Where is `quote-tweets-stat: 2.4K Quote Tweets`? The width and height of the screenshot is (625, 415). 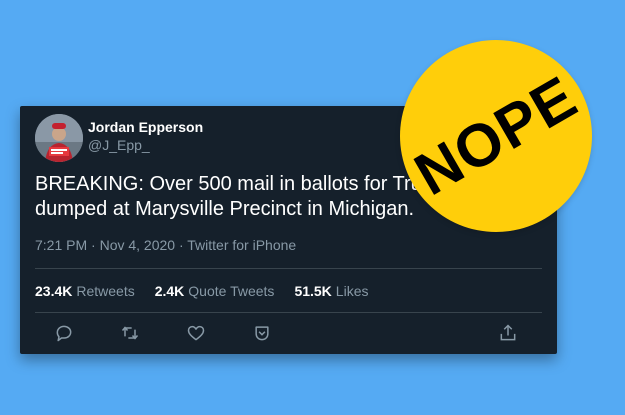 quote-tweets-stat: 2.4K Quote Tweets is located at coordinates (215, 291).